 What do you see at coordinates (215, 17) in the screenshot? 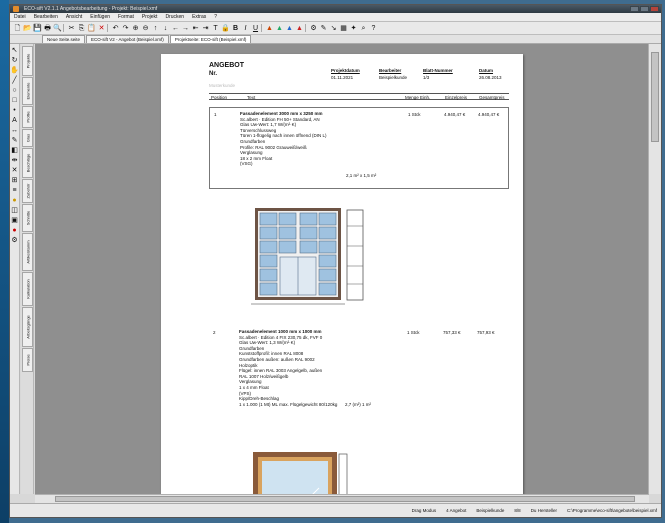
I see `menu-help: ?` at bounding box center [215, 17].